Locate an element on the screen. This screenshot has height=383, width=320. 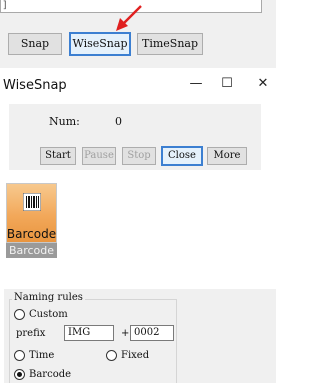
custom-label: Custom is located at coordinates (48, 314).